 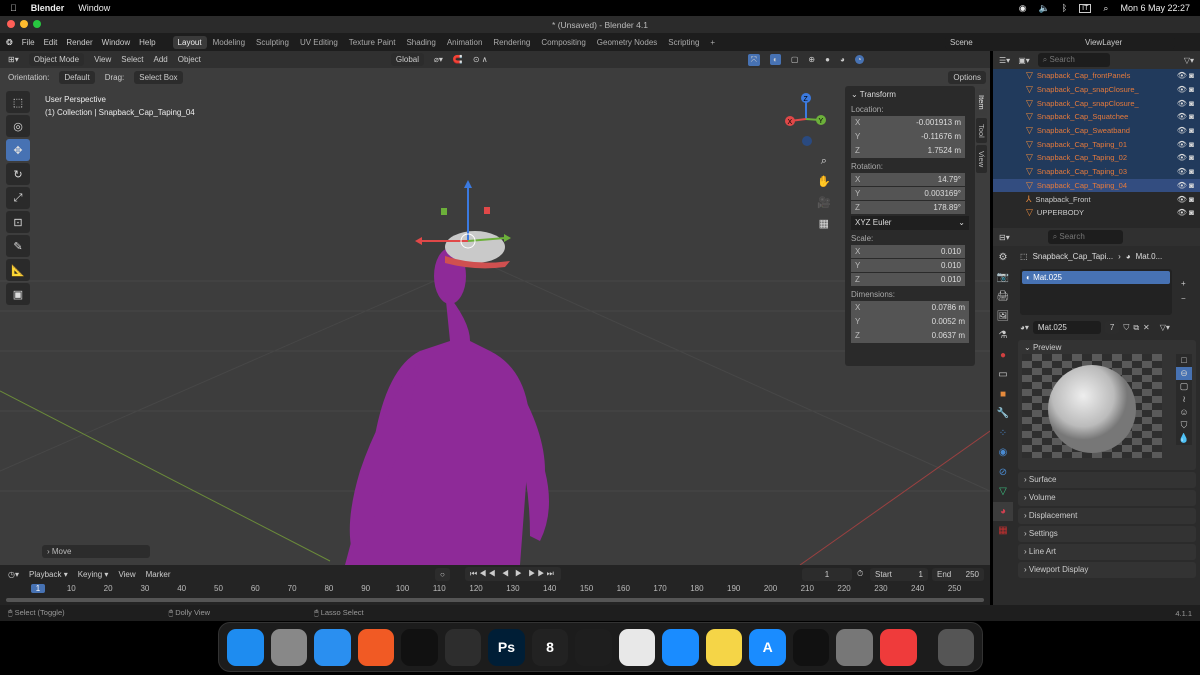 What do you see at coordinates (1096, 103) in the screenshot?
I see `outliner-item: ▽ Snapback_Cap_snapClosure_ 👁 ◙` at bounding box center [1096, 103].